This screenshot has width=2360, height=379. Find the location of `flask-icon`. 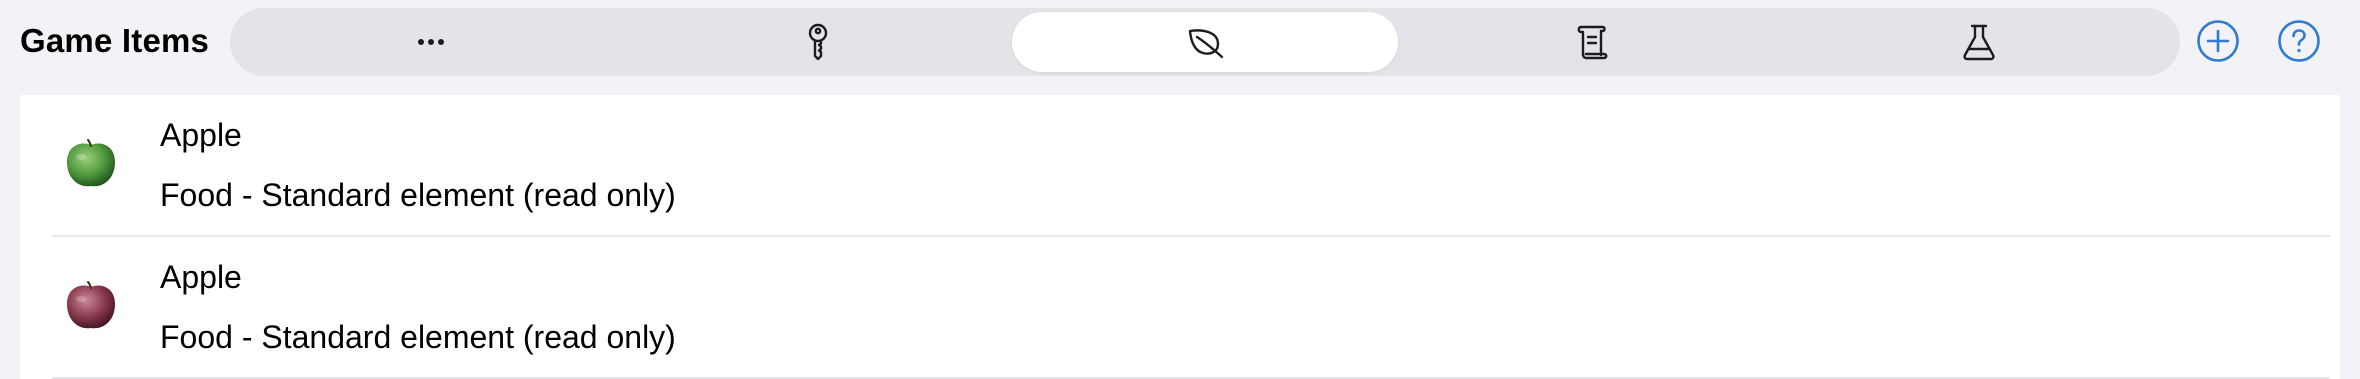

flask-icon is located at coordinates (1978, 42).